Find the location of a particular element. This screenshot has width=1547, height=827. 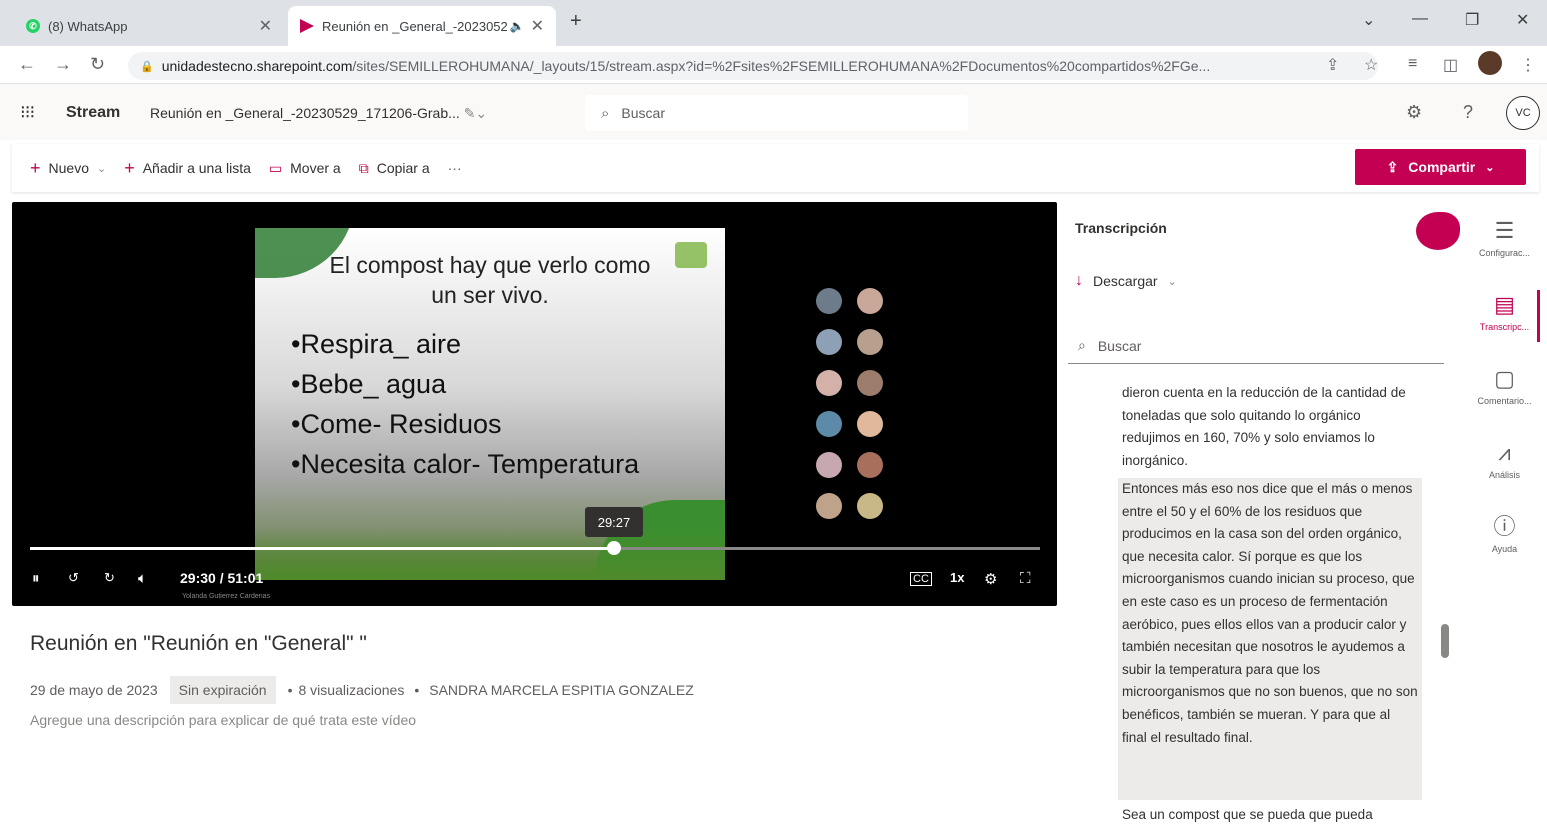

search-box: ⌕ Buscar is located at coordinates (776, 113).